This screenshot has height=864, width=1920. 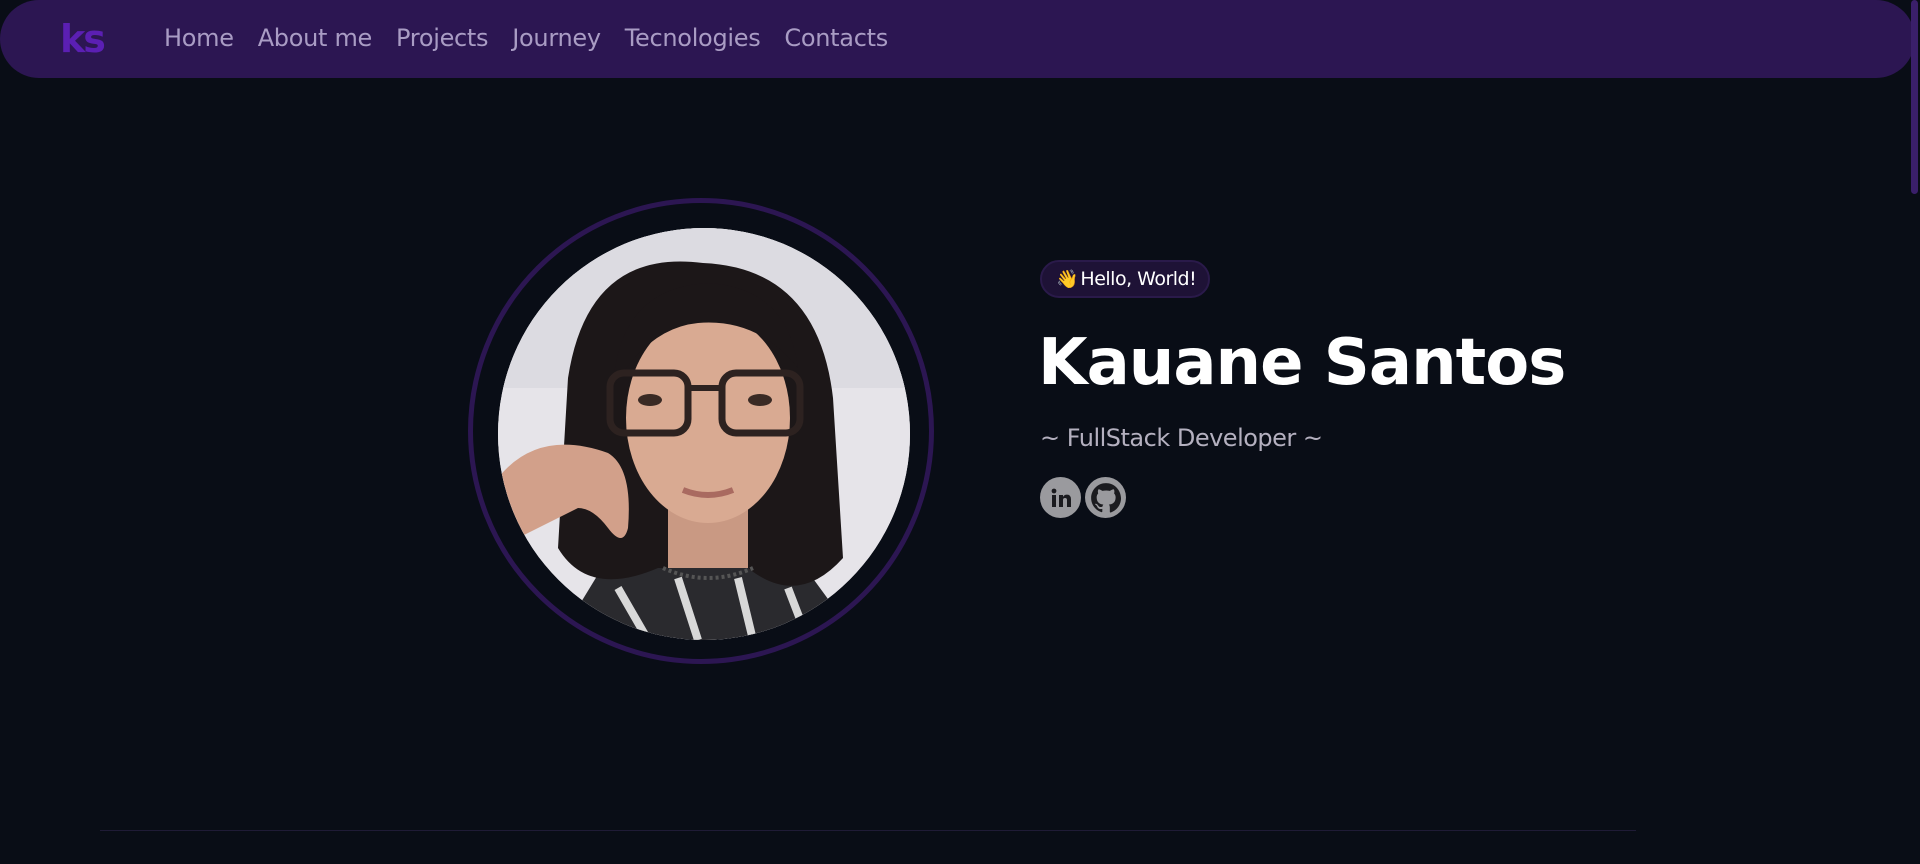 I want to click on waving-hand-icon: 👋, so click(x=1067, y=279).